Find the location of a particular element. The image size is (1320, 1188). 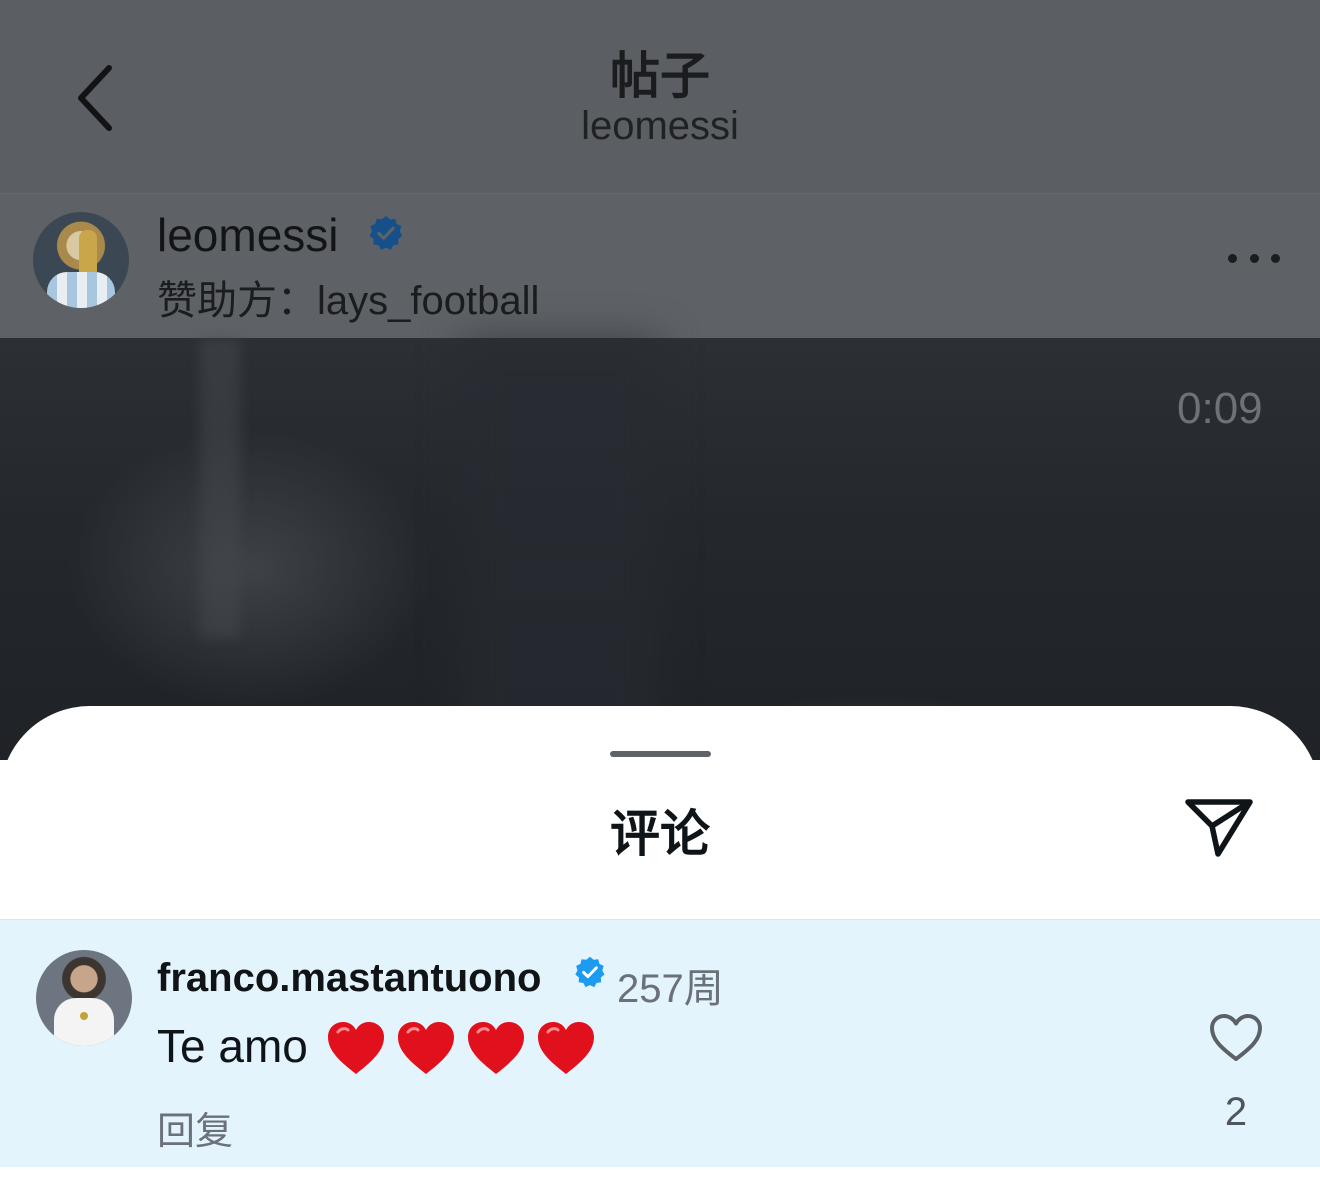

comment-text: Te amo is located at coordinates (232, 1046).